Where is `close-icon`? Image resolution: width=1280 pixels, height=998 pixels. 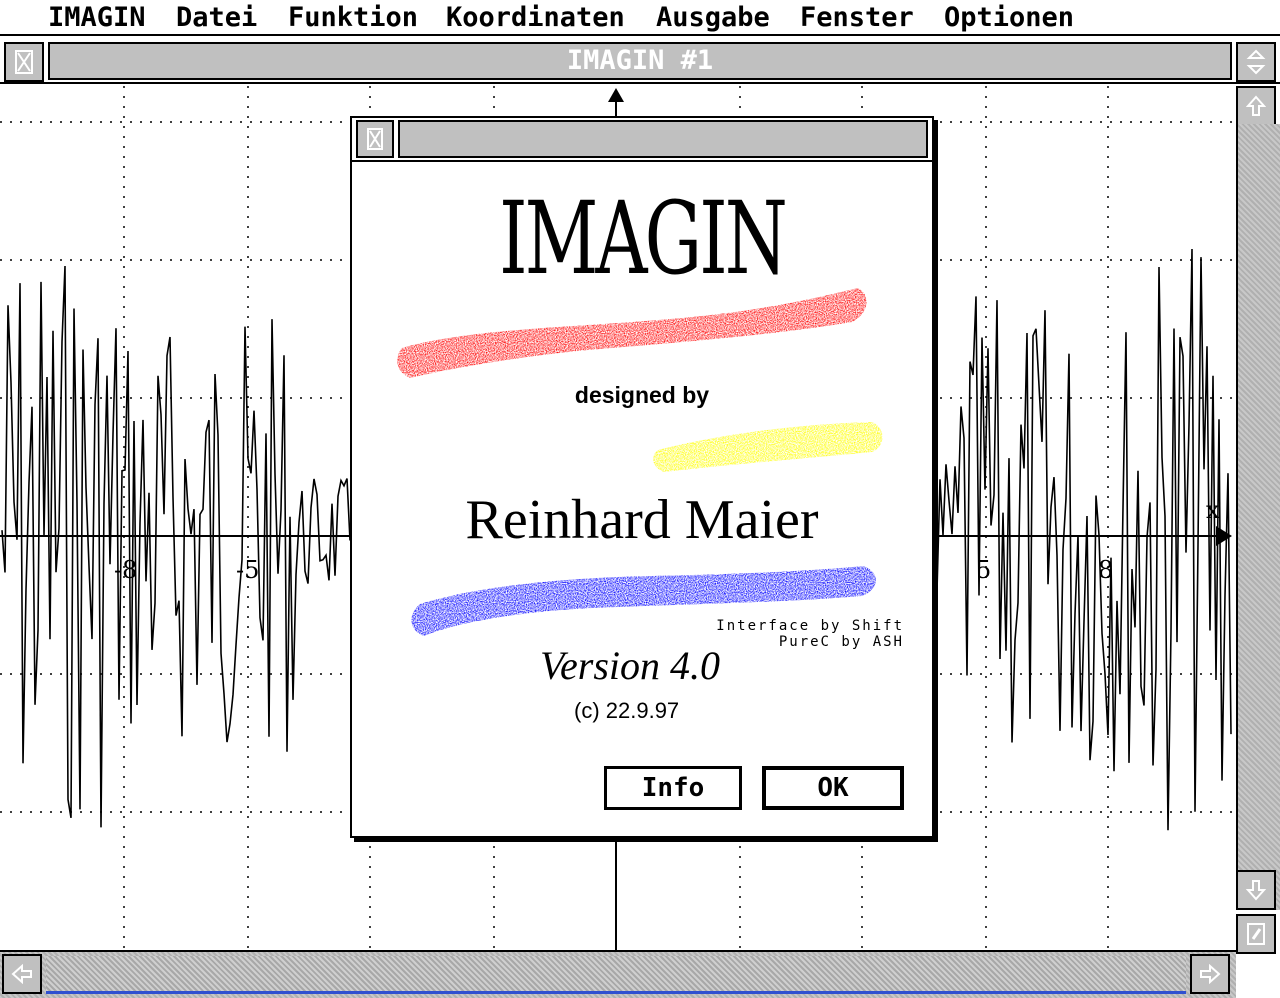 close-icon is located at coordinates (24, 62).